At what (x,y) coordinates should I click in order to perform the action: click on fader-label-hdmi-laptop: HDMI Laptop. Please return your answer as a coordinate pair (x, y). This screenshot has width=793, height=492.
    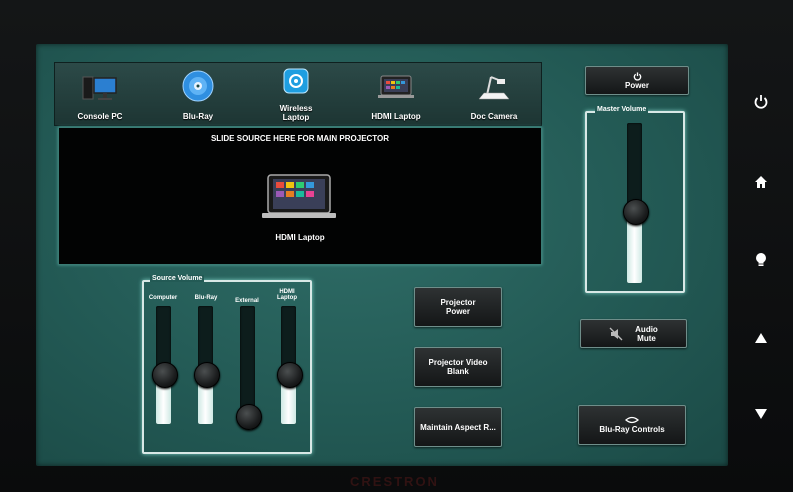
    Looking at the image, I should click on (287, 295).